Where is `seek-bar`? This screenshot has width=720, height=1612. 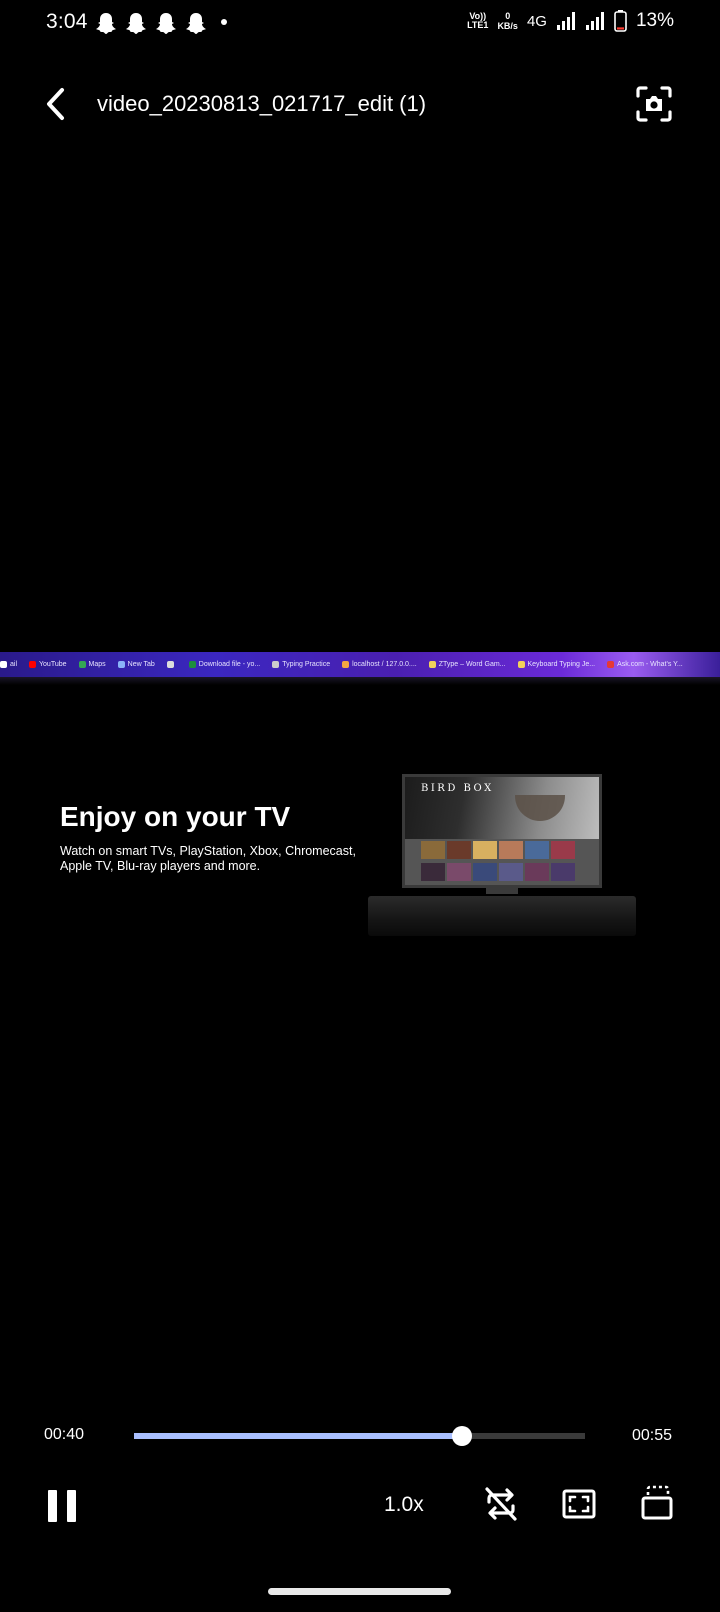 seek-bar is located at coordinates (359, 1436).